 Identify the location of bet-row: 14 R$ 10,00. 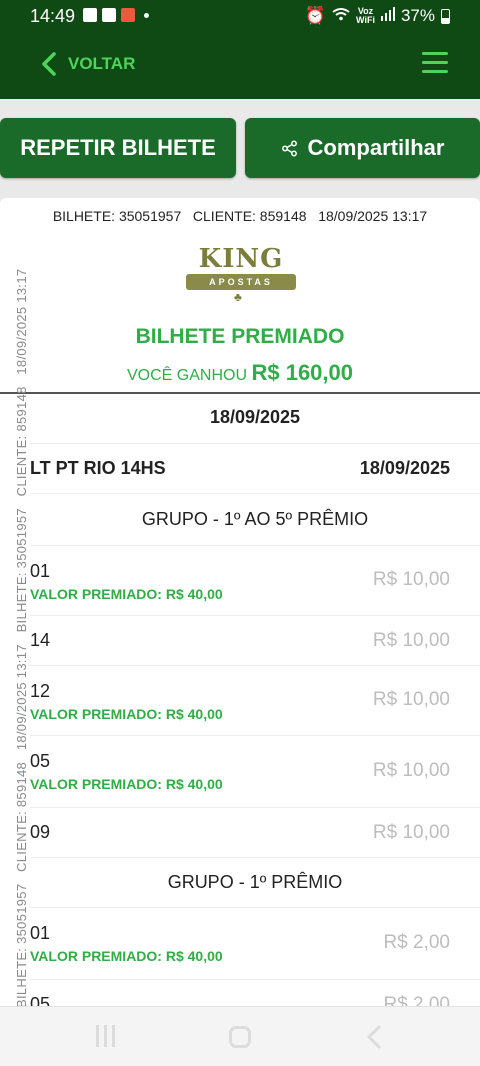
(255, 641).